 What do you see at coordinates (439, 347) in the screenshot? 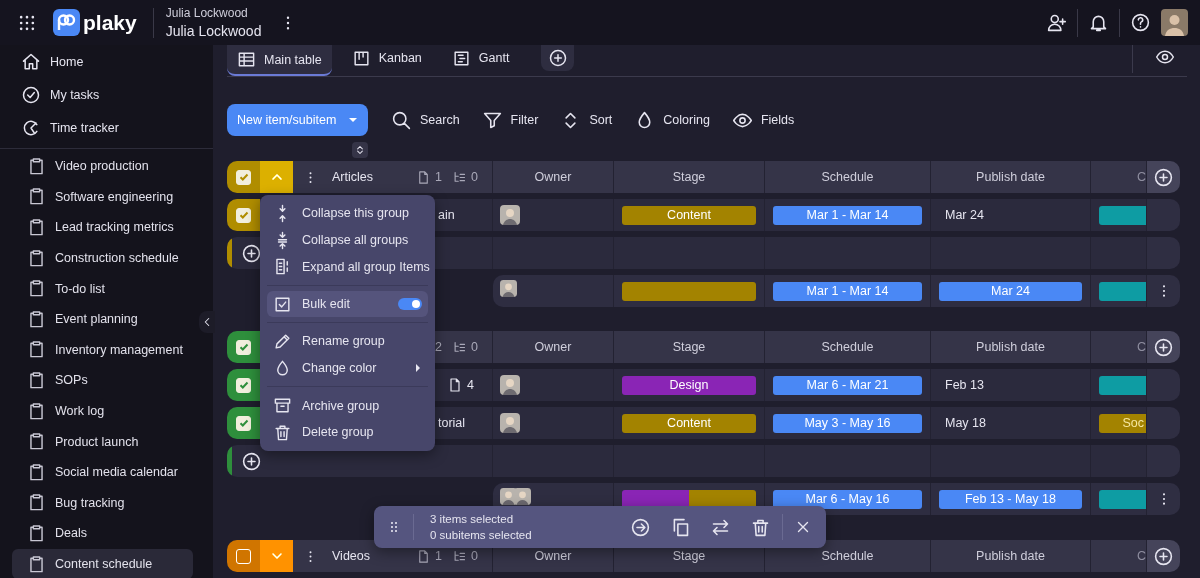
I see `item-count: 2` at bounding box center [439, 347].